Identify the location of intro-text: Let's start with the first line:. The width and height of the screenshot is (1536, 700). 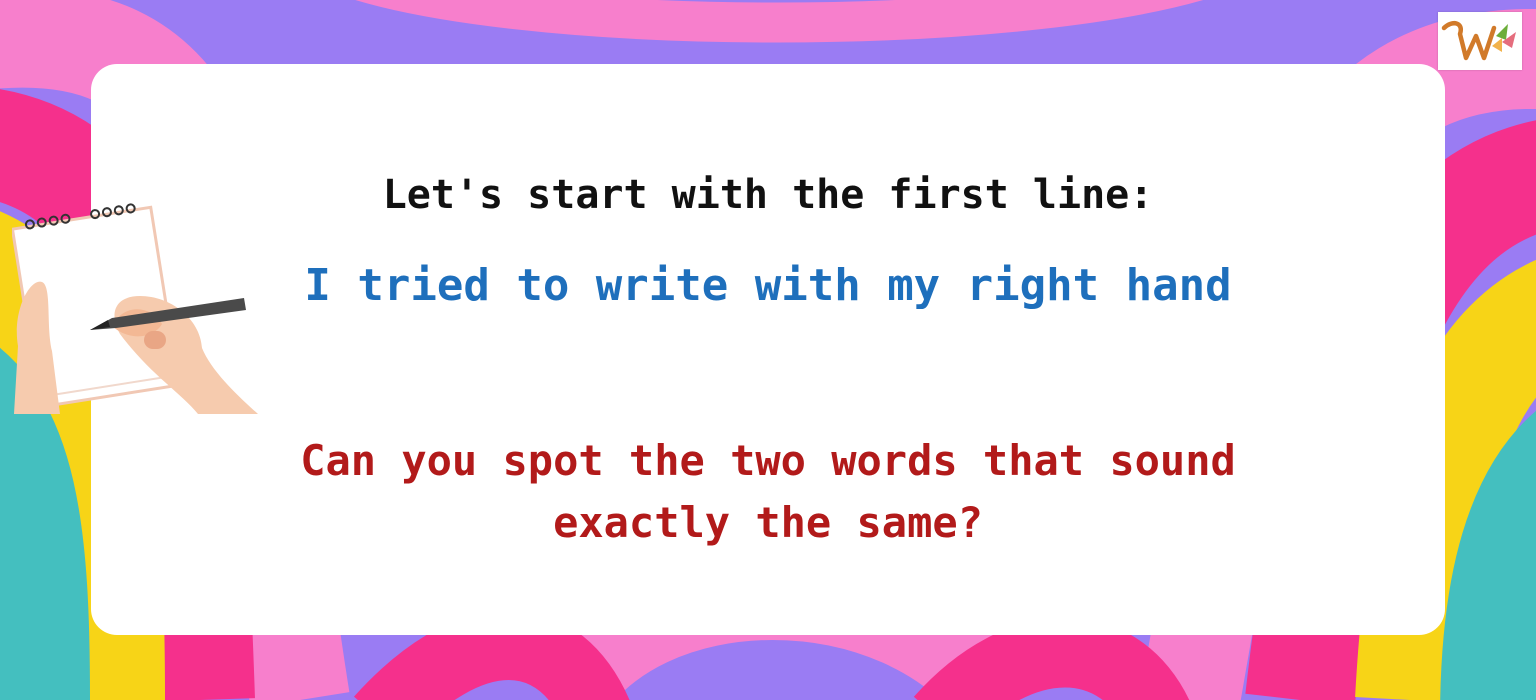
(768, 195).